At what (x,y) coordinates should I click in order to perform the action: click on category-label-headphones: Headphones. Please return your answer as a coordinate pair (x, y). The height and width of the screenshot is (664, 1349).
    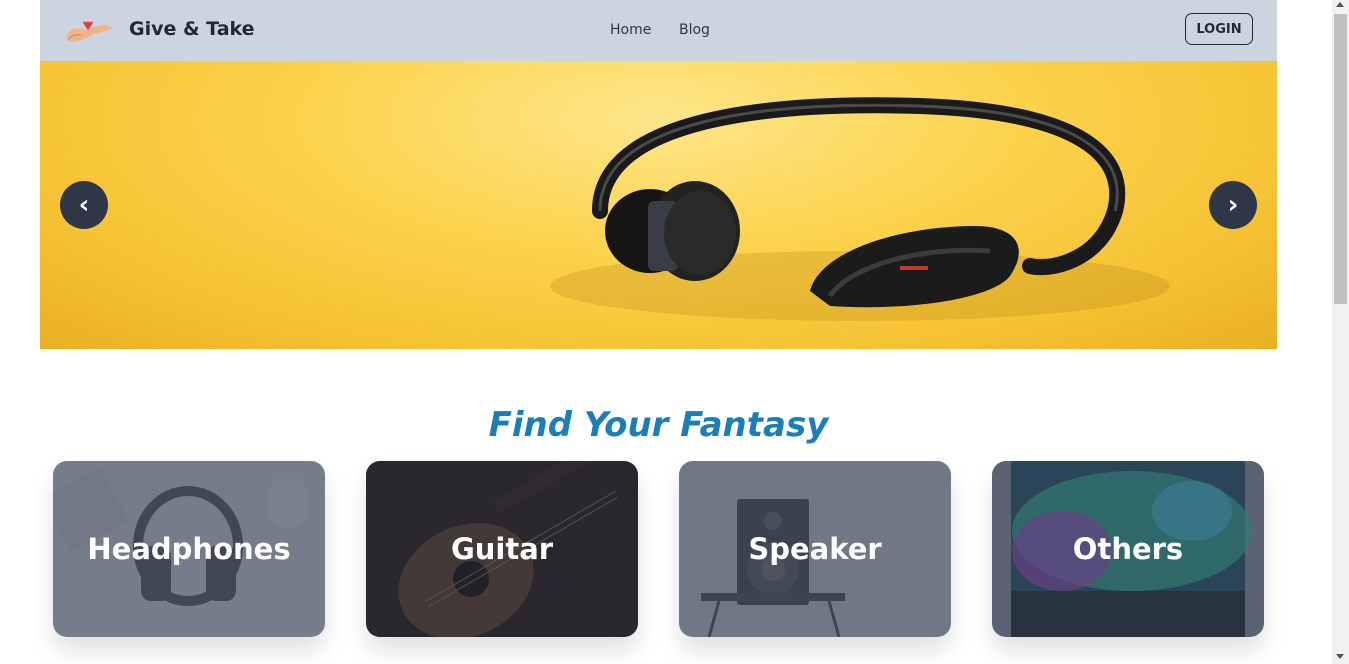
    Looking at the image, I should click on (189, 549).